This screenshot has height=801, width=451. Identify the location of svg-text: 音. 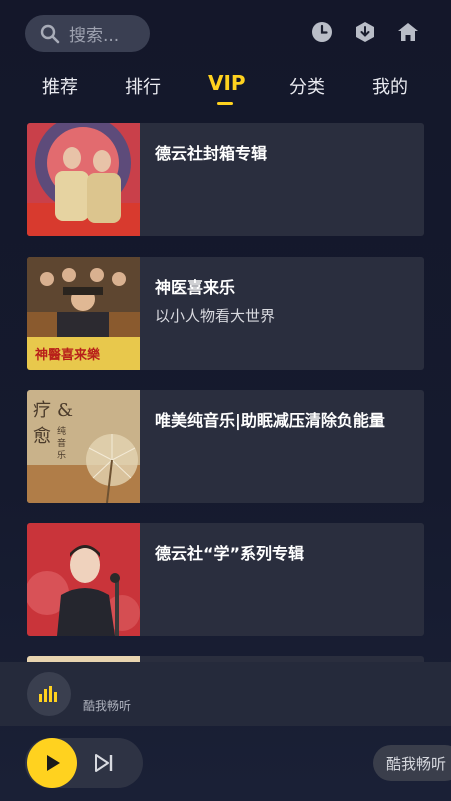
(61, 443).